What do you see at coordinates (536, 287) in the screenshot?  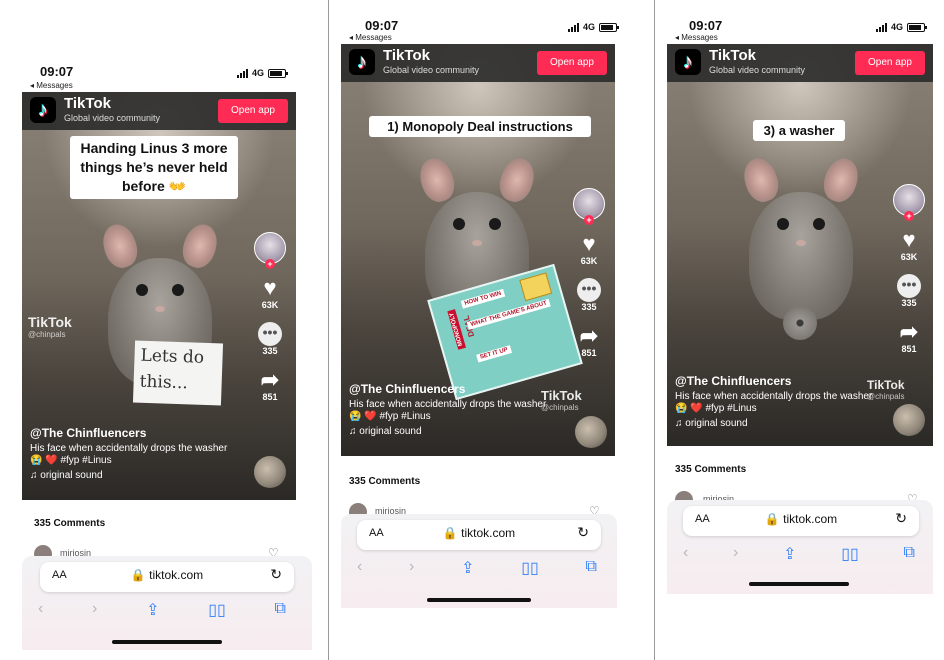 I see `card-token` at bounding box center [536, 287].